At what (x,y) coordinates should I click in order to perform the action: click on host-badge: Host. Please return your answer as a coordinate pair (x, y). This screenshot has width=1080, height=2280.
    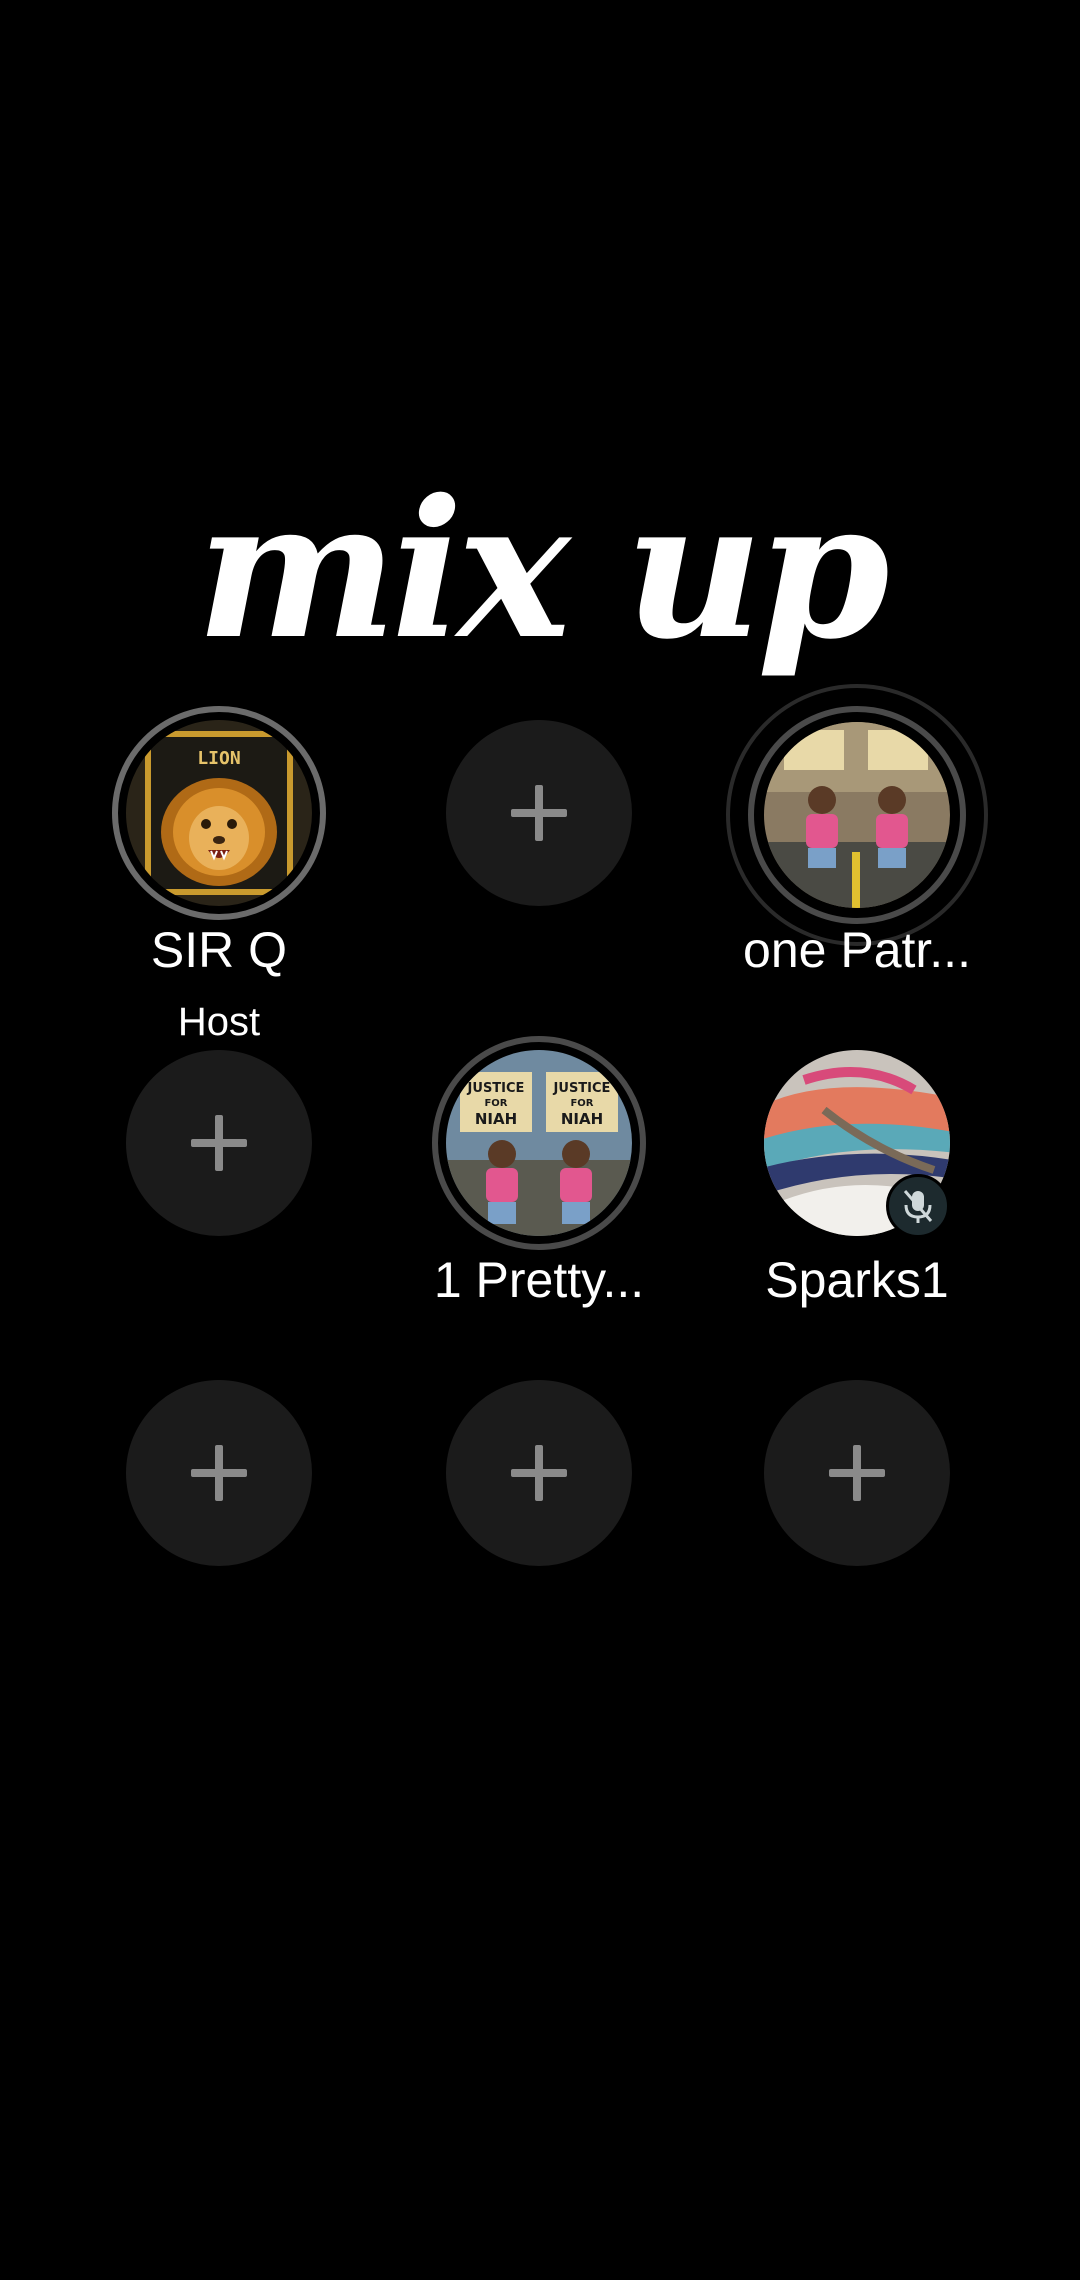
    Looking at the image, I should click on (219, 1022).